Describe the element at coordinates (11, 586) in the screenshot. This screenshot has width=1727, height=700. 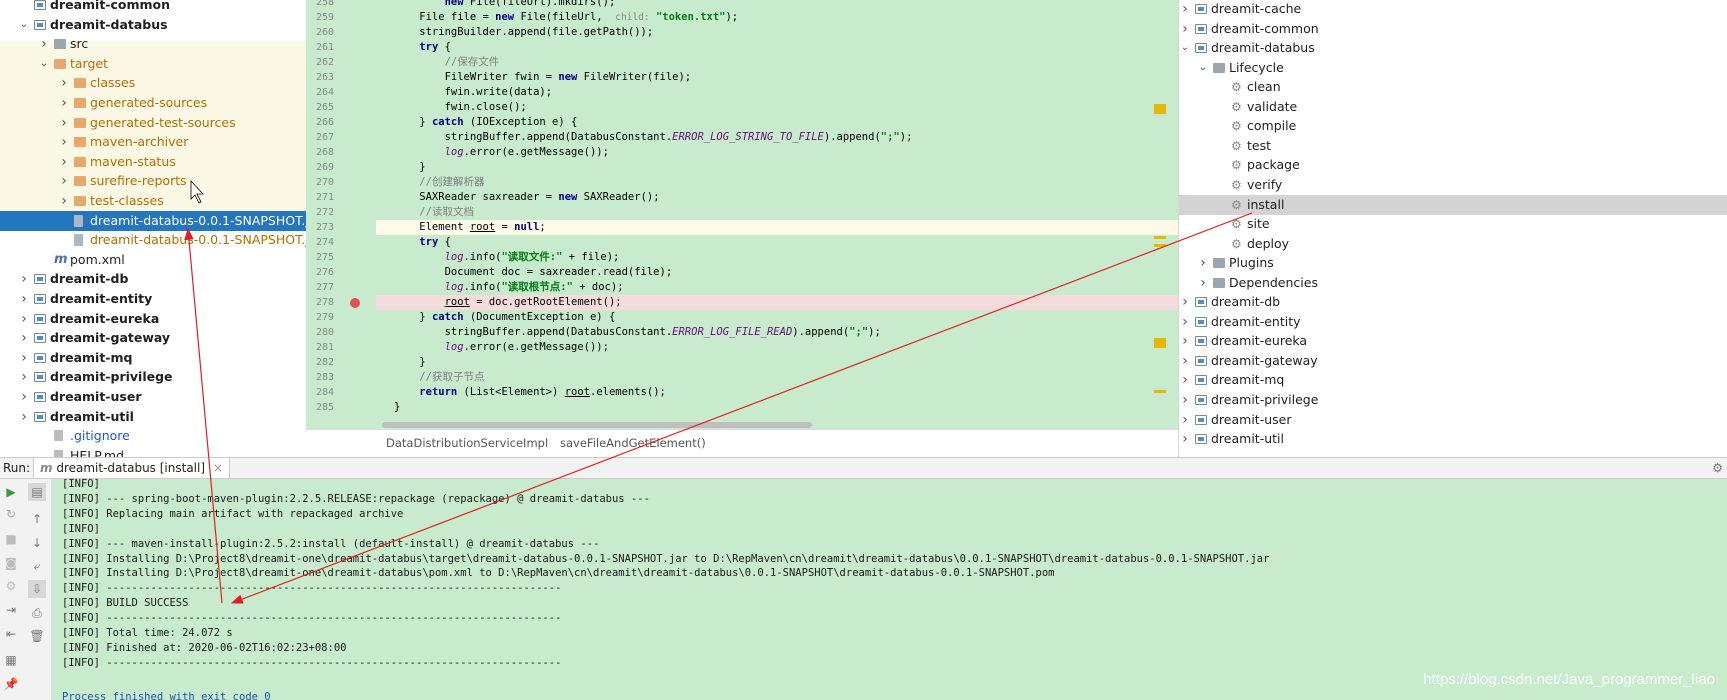
I see `settings-icon: ⚙` at that location.